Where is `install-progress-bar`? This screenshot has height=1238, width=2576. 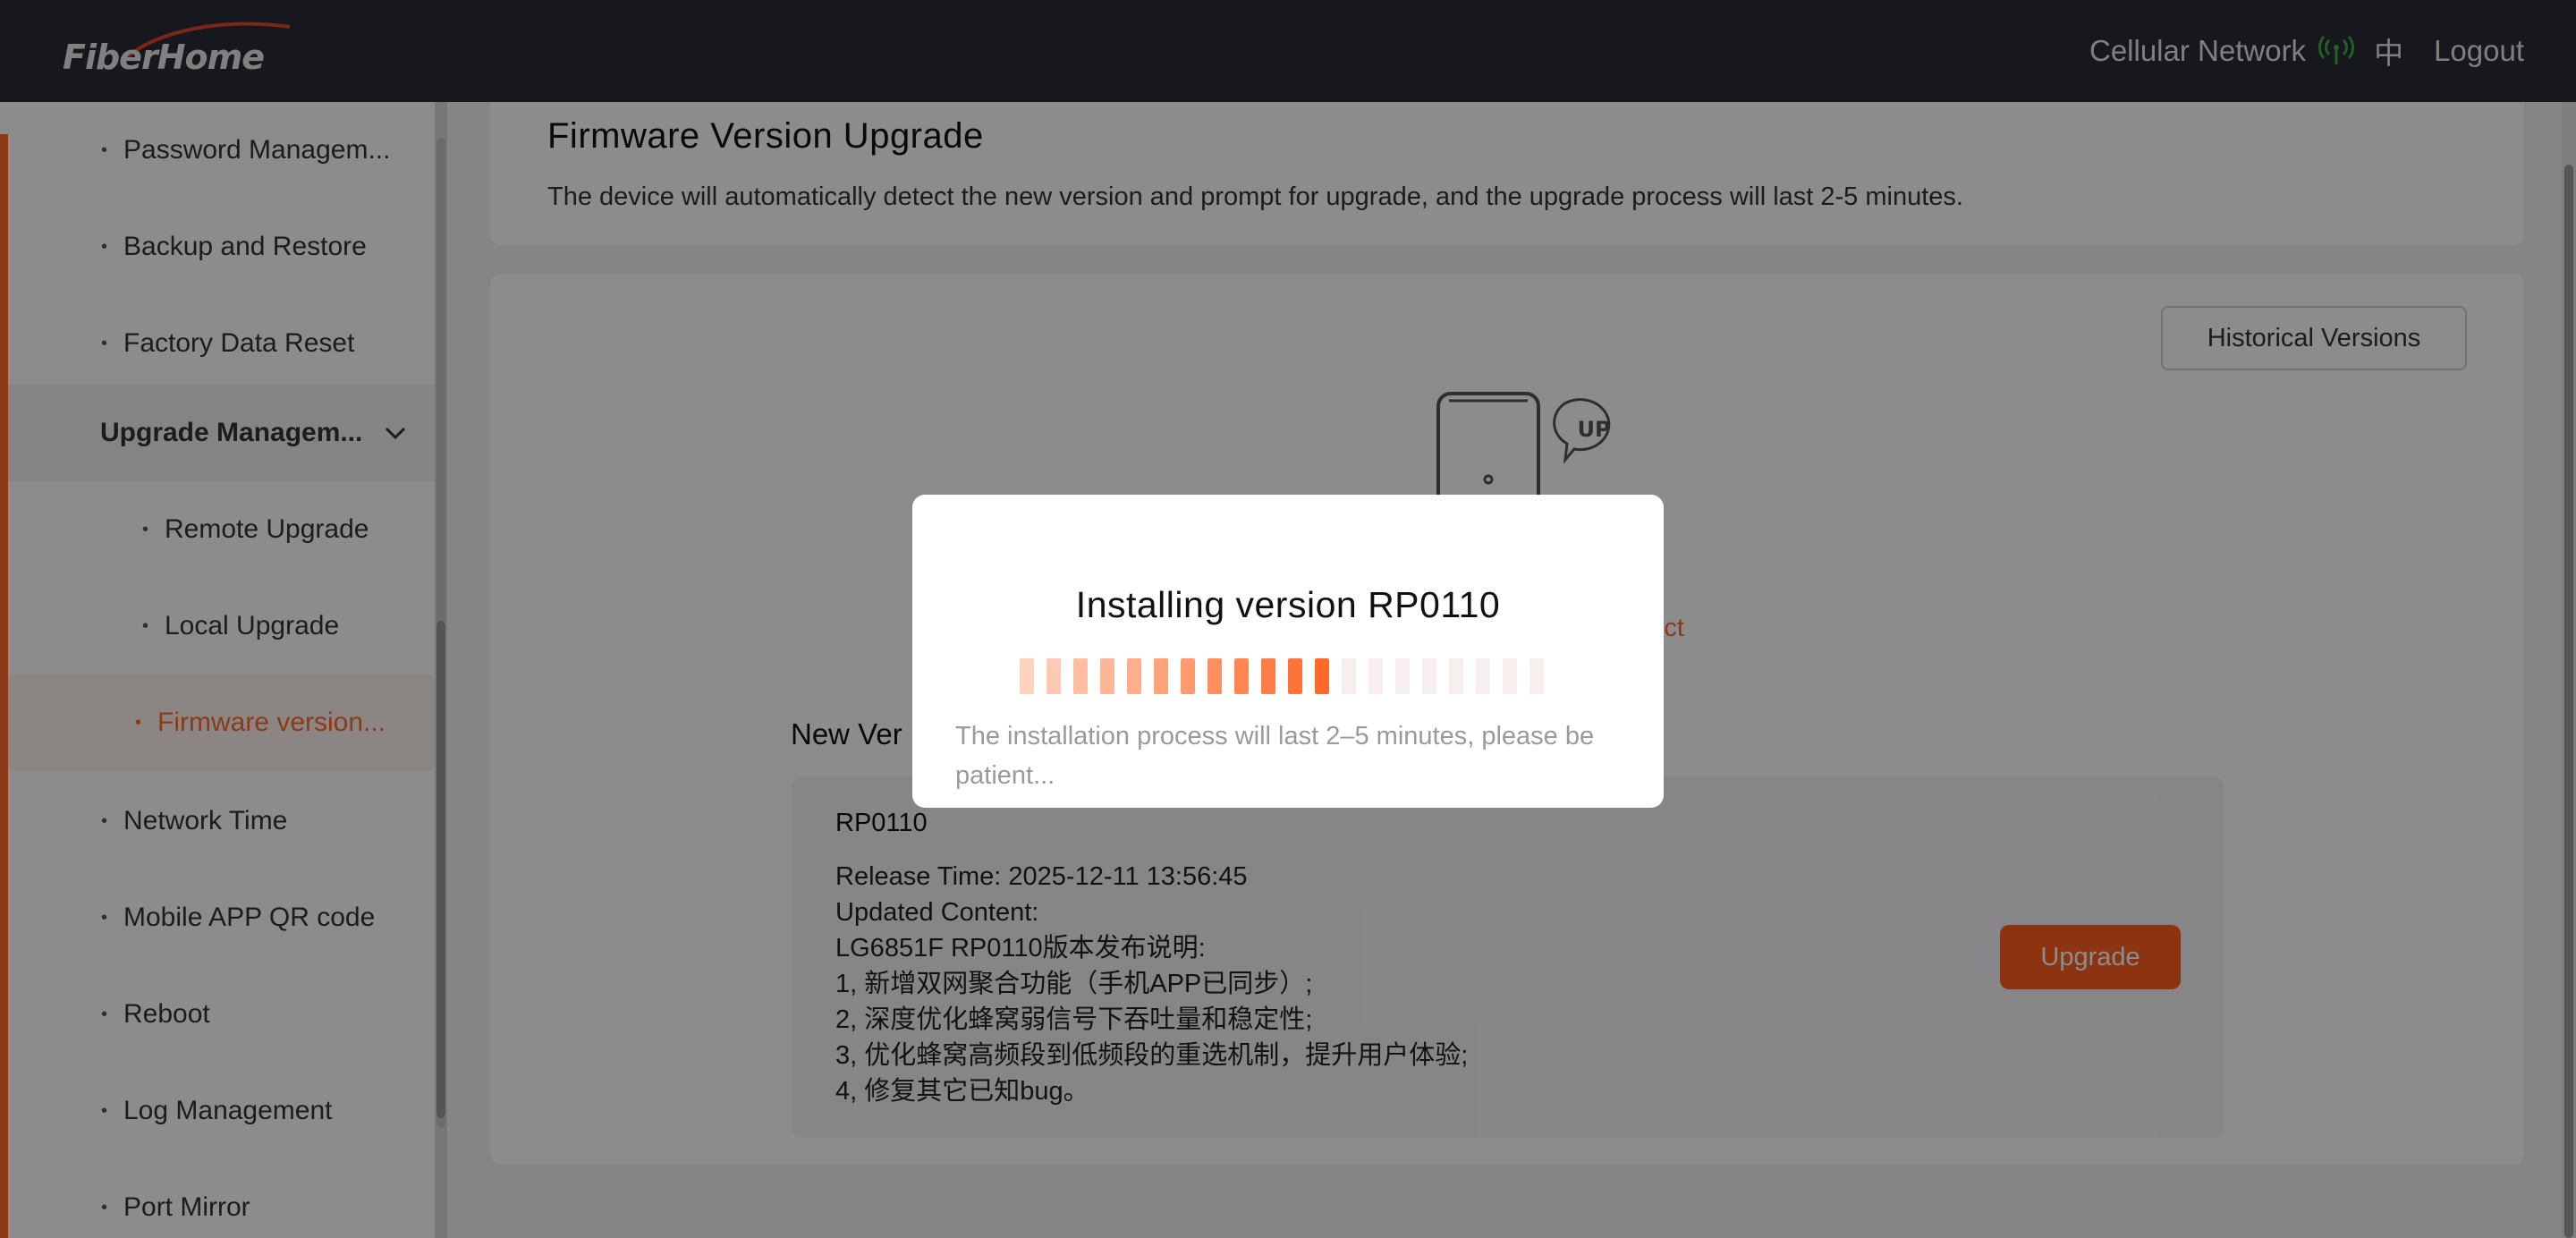
install-progress-bar is located at coordinates (1288, 676).